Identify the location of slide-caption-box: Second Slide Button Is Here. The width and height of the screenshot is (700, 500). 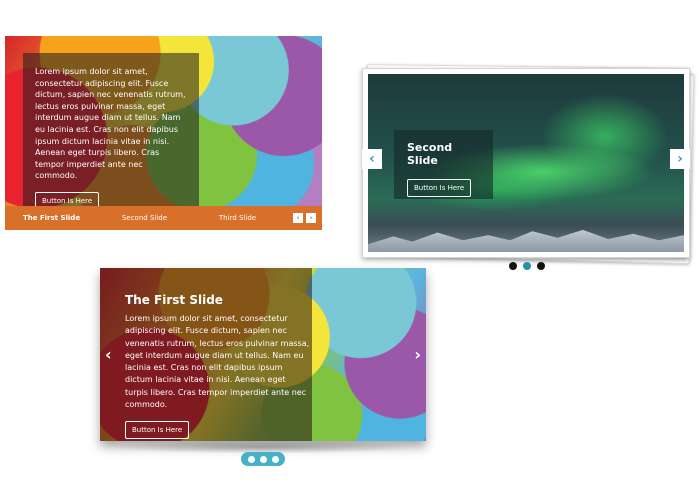
(443, 164).